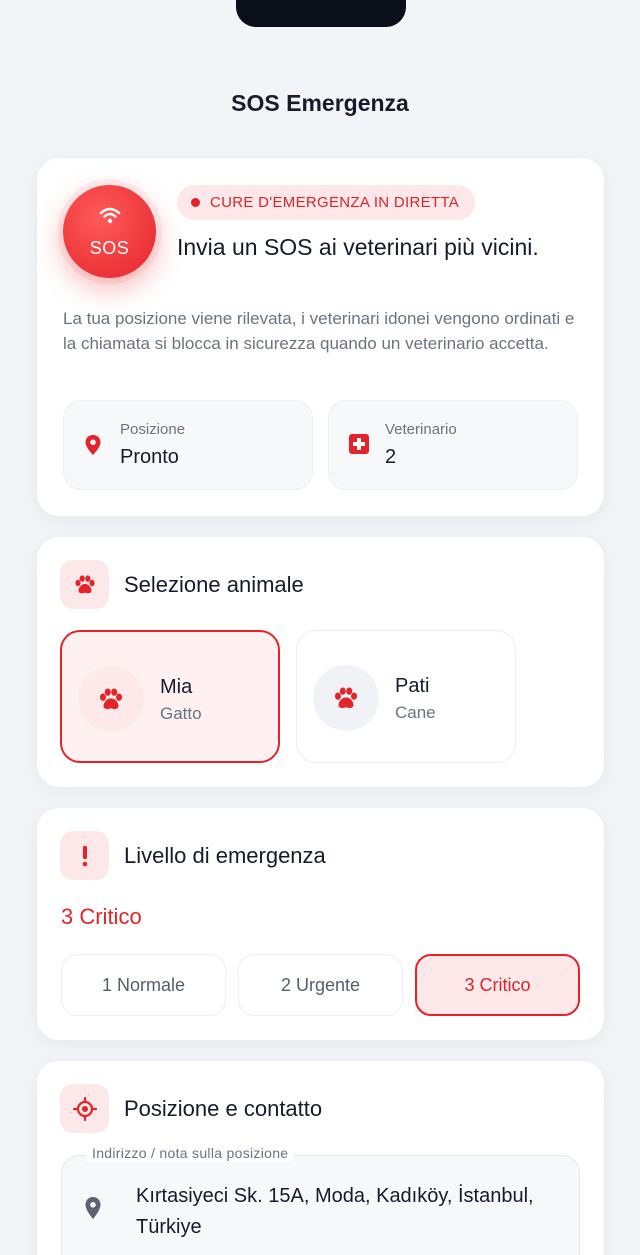 Image resolution: width=640 pixels, height=1255 pixels. Describe the element at coordinates (181, 713) in the screenshot. I see `pet-kind: Gatto` at that location.